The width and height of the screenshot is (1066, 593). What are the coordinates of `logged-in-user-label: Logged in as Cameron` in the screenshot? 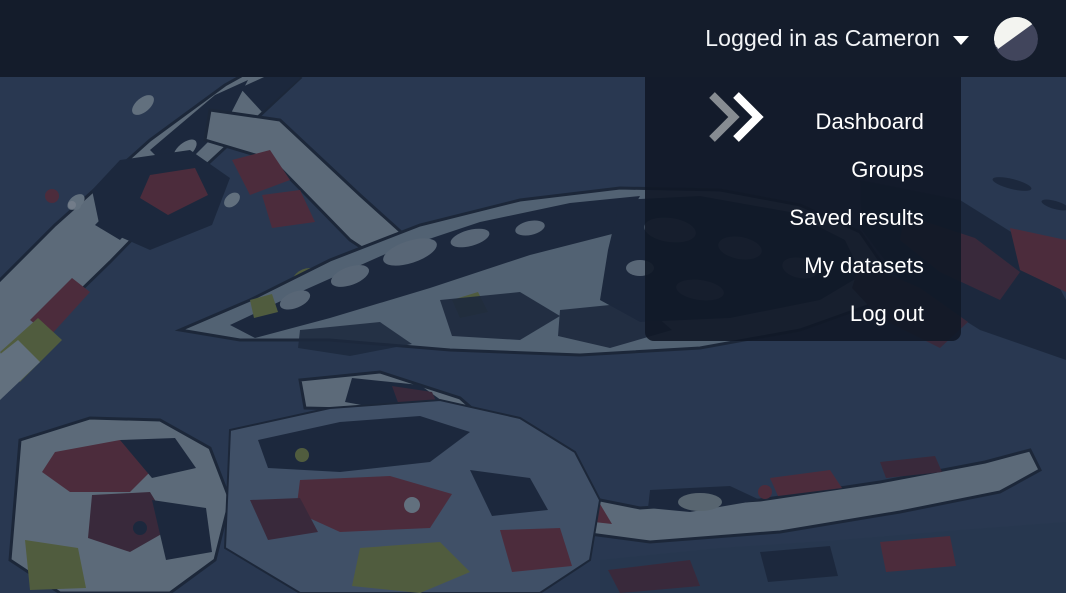 It's located at (822, 38).